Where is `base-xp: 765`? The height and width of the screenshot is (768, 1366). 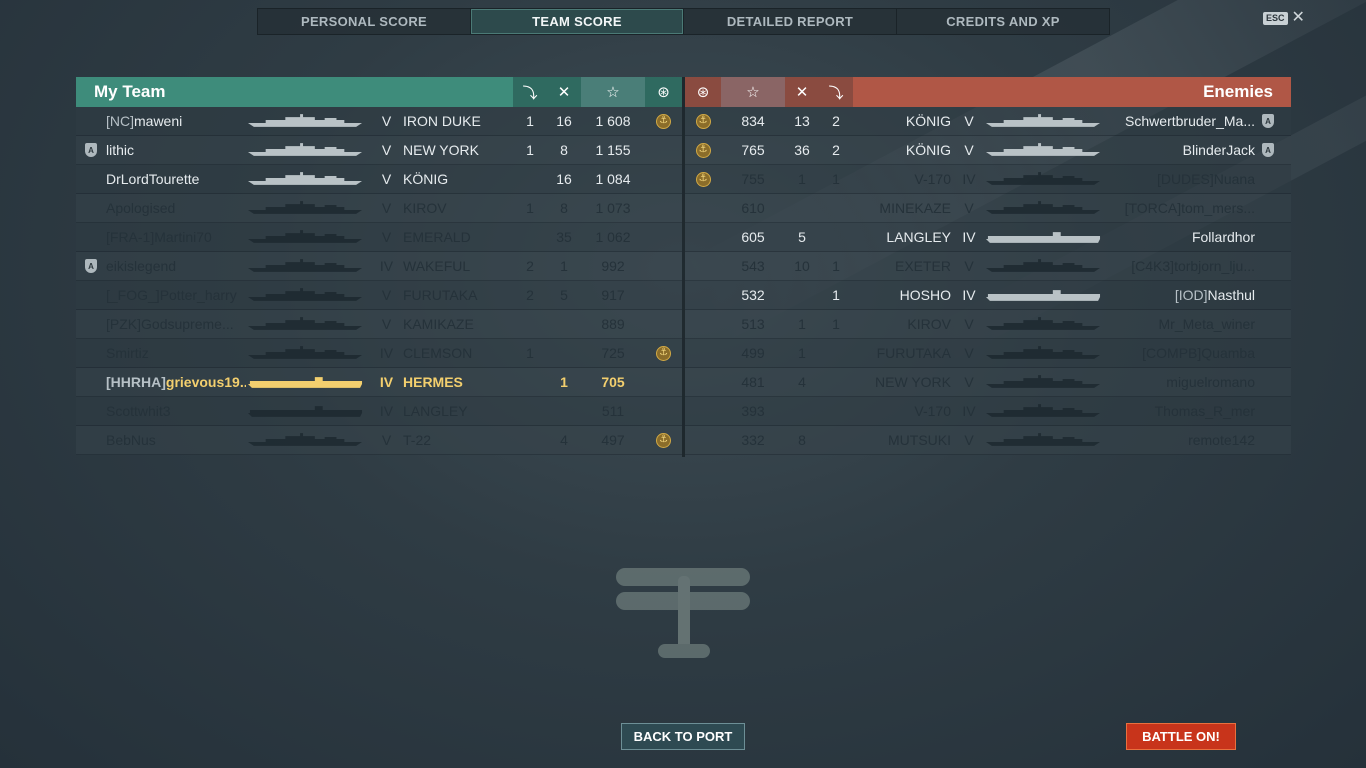
base-xp: 765 is located at coordinates (753, 150).